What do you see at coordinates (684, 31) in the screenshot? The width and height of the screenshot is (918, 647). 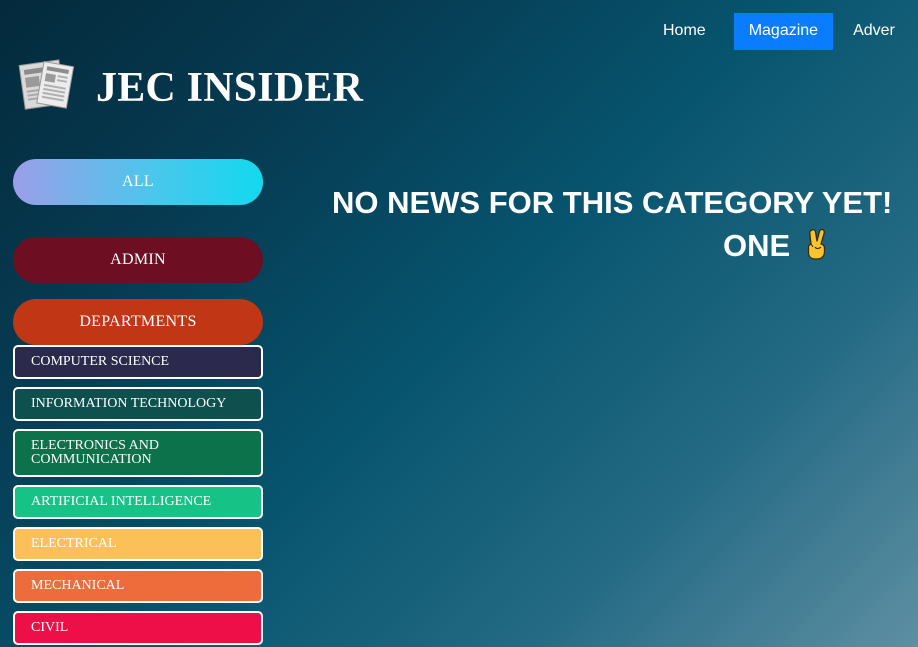 I see `nav-home: Home` at bounding box center [684, 31].